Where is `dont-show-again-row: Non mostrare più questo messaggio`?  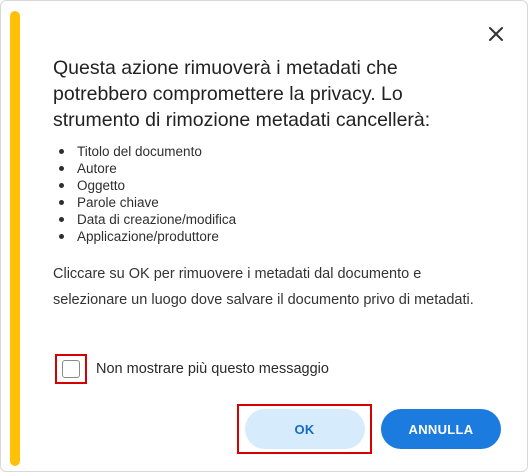
dont-show-again-row: Non mostrare più questo messaggio is located at coordinates (192, 369).